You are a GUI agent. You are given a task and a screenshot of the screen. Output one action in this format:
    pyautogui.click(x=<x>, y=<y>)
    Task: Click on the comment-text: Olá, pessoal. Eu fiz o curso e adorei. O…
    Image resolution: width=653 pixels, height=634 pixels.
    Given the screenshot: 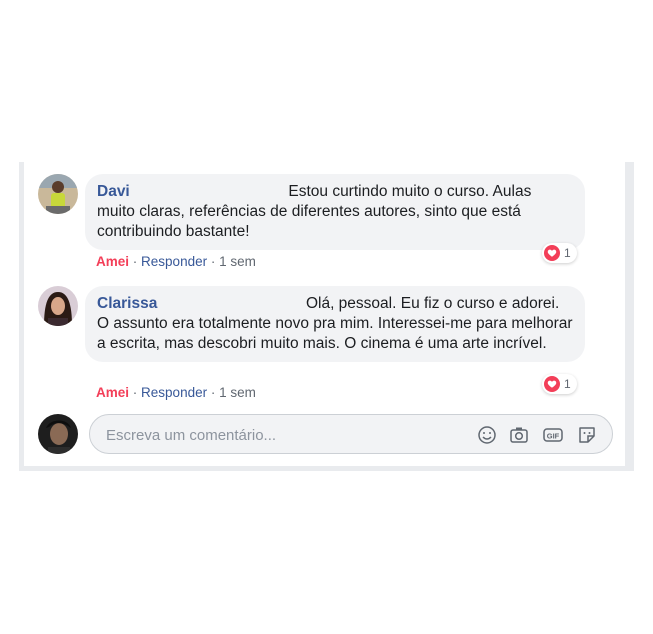 What is the action you would take?
    pyautogui.click(x=335, y=323)
    